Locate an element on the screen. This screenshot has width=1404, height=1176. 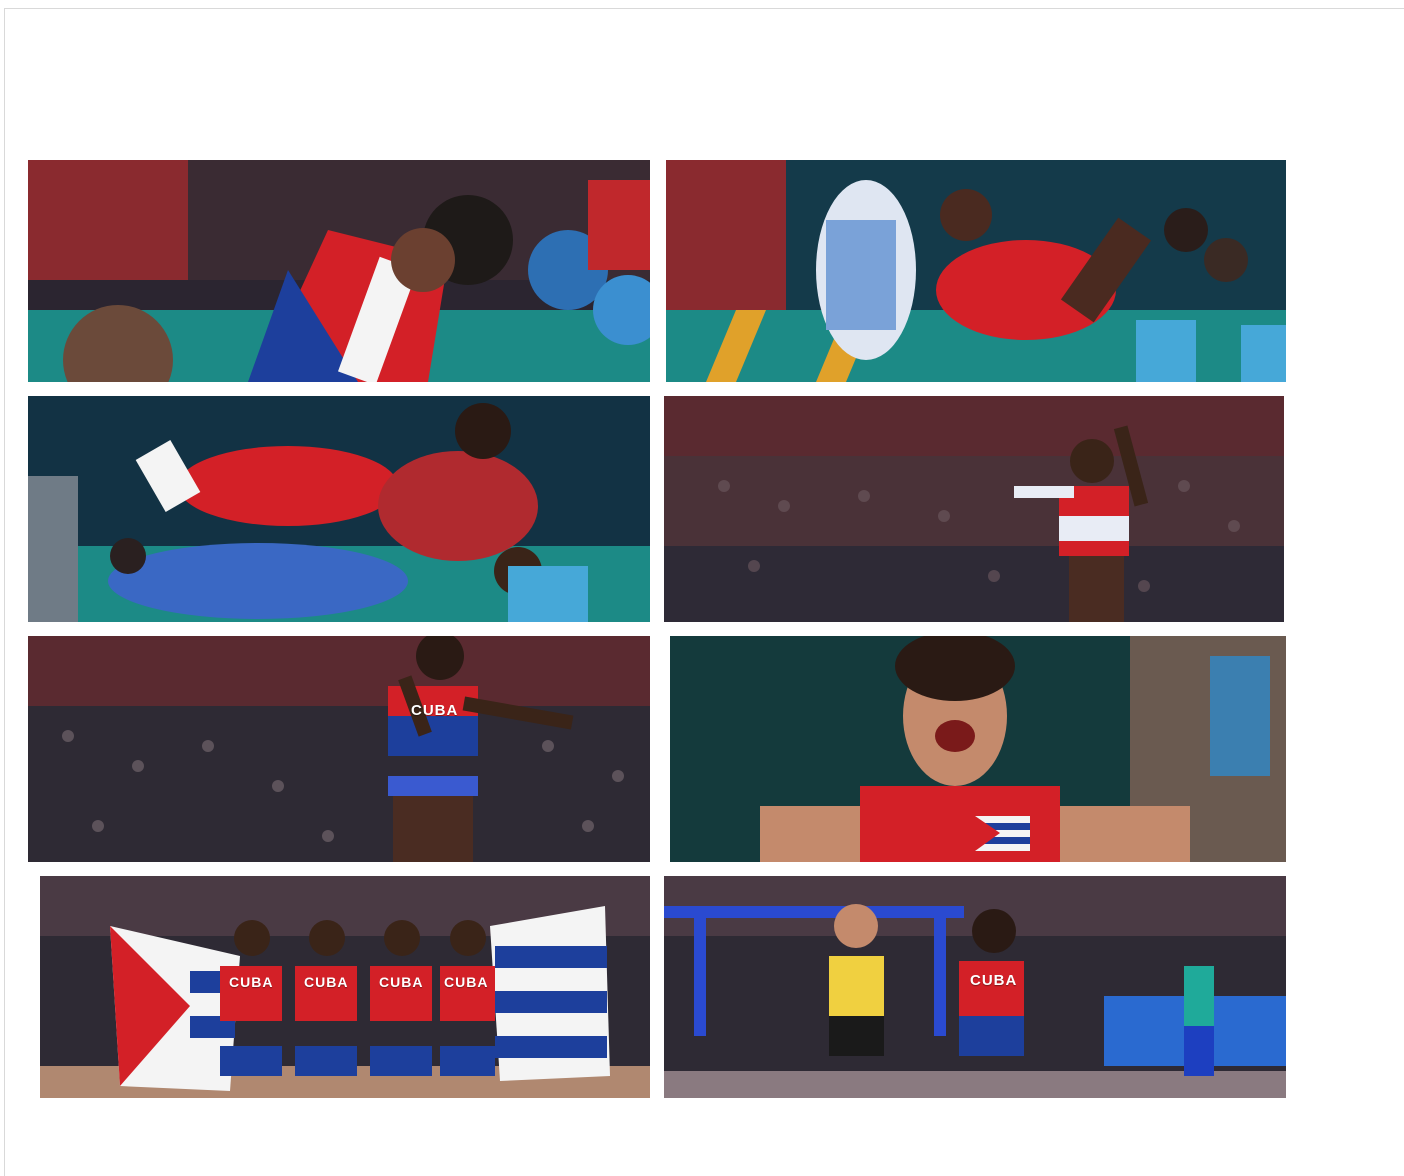
bib-text-2: CUBA is located at coordinates (326, 982).